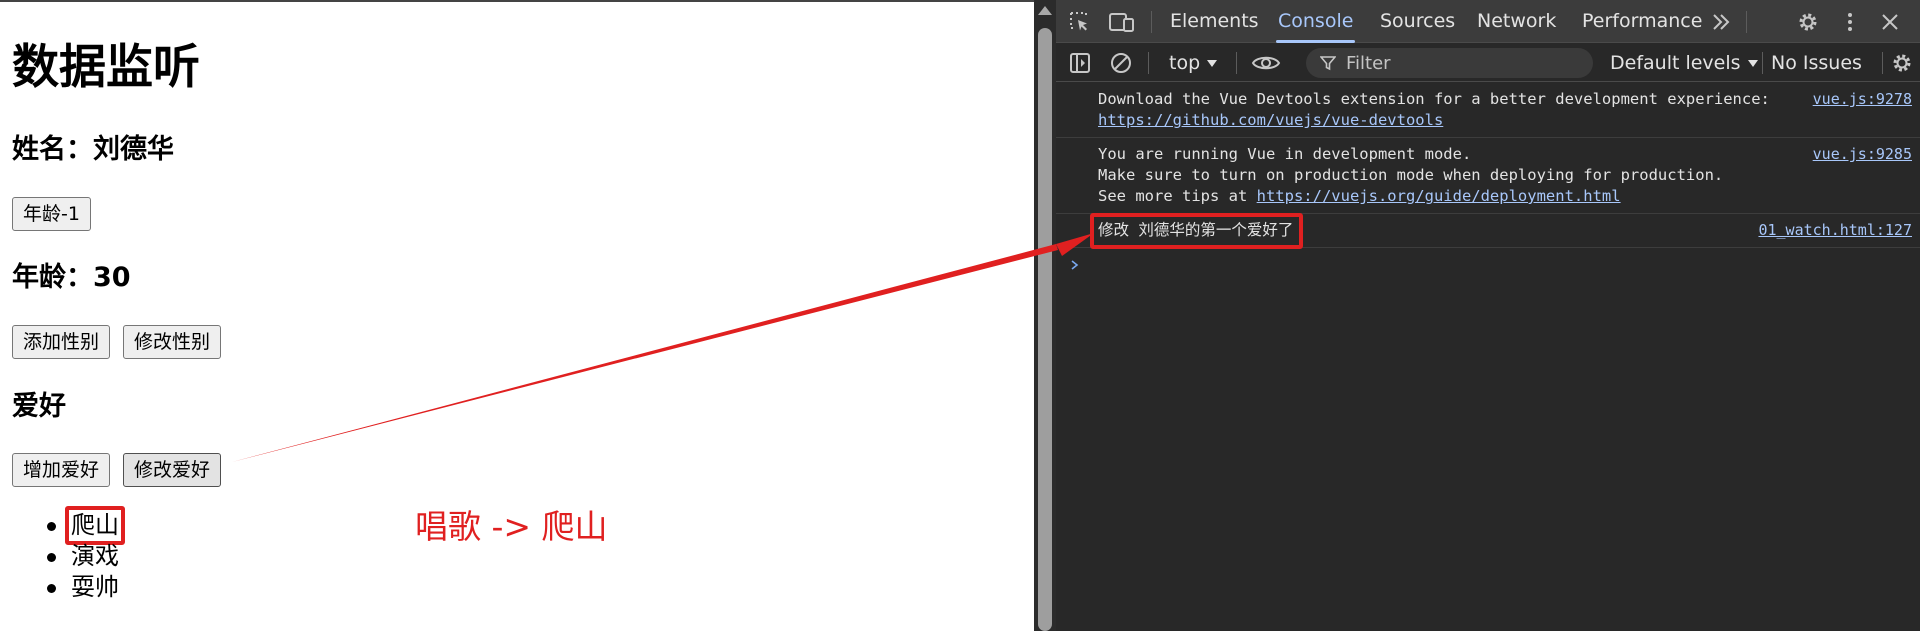 The image size is (1920, 631). Describe the element at coordinates (95, 556) in the screenshot. I see `hobby-item: 演戏` at that location.